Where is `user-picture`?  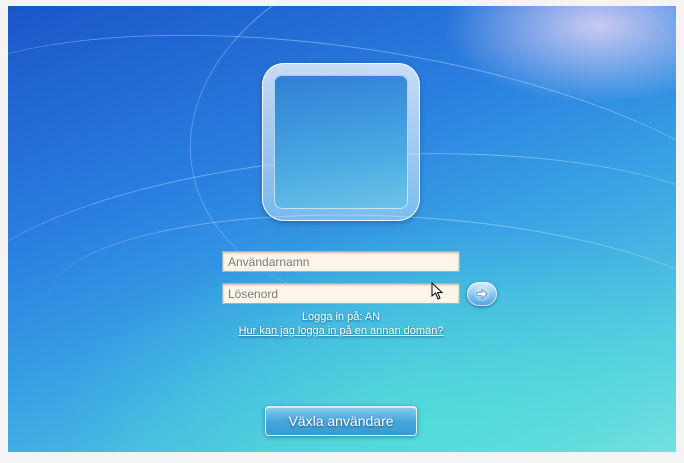 user-picture is located at coordinates (341, 142).